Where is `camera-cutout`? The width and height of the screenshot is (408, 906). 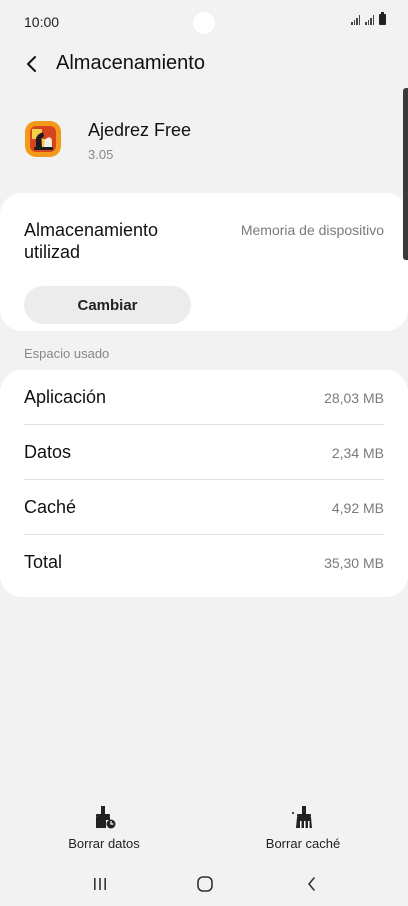 camera-cutout is located at coordinates (204, 23).